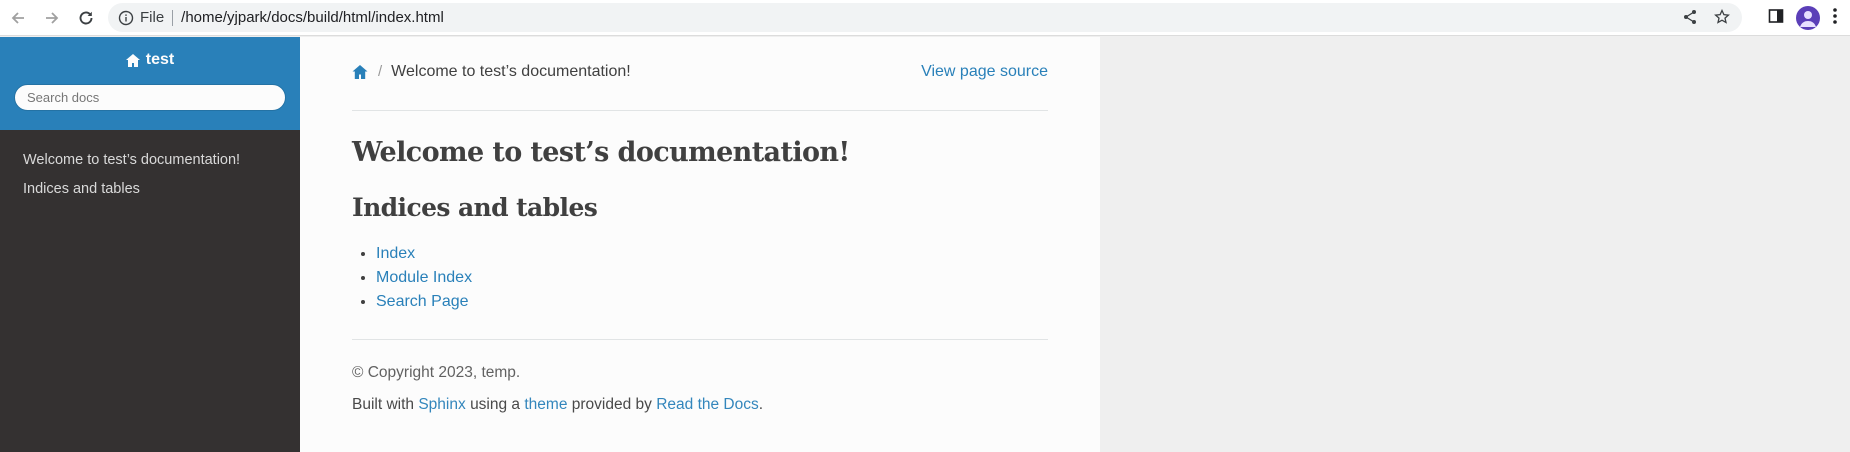  What do you see at coordinates (160, 59) in the screenshot?
I see `project-name: test` at bounding box center [160, 59].